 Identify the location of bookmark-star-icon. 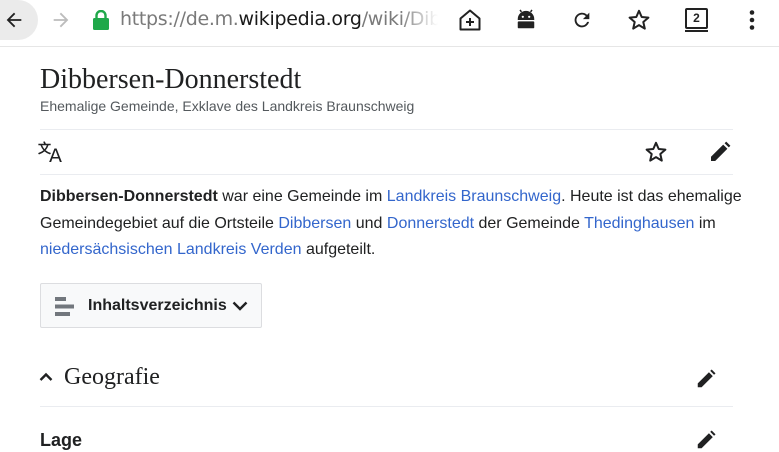
(639, 20).